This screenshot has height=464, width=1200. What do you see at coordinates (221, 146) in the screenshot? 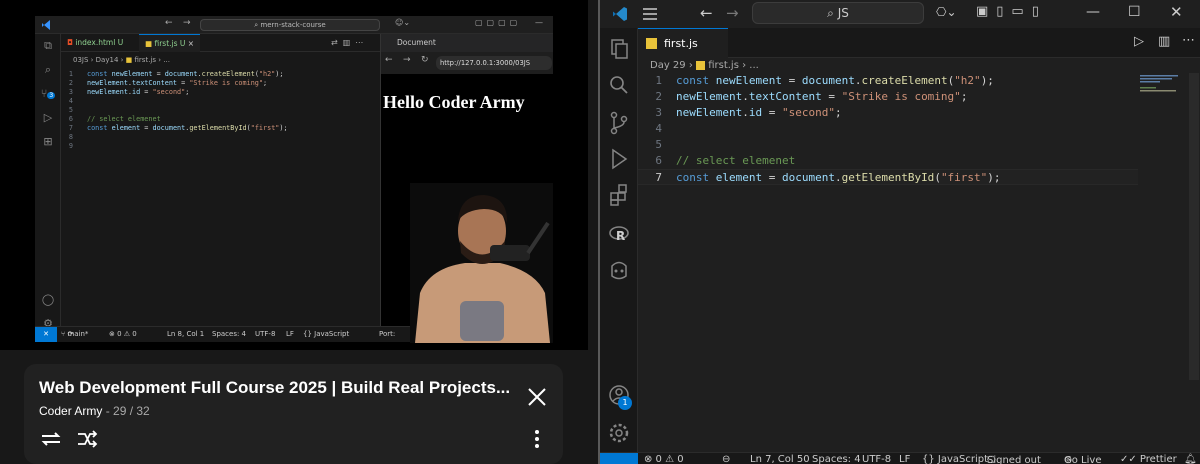
I see `code-line: 9` at bounding box center [221, 146].